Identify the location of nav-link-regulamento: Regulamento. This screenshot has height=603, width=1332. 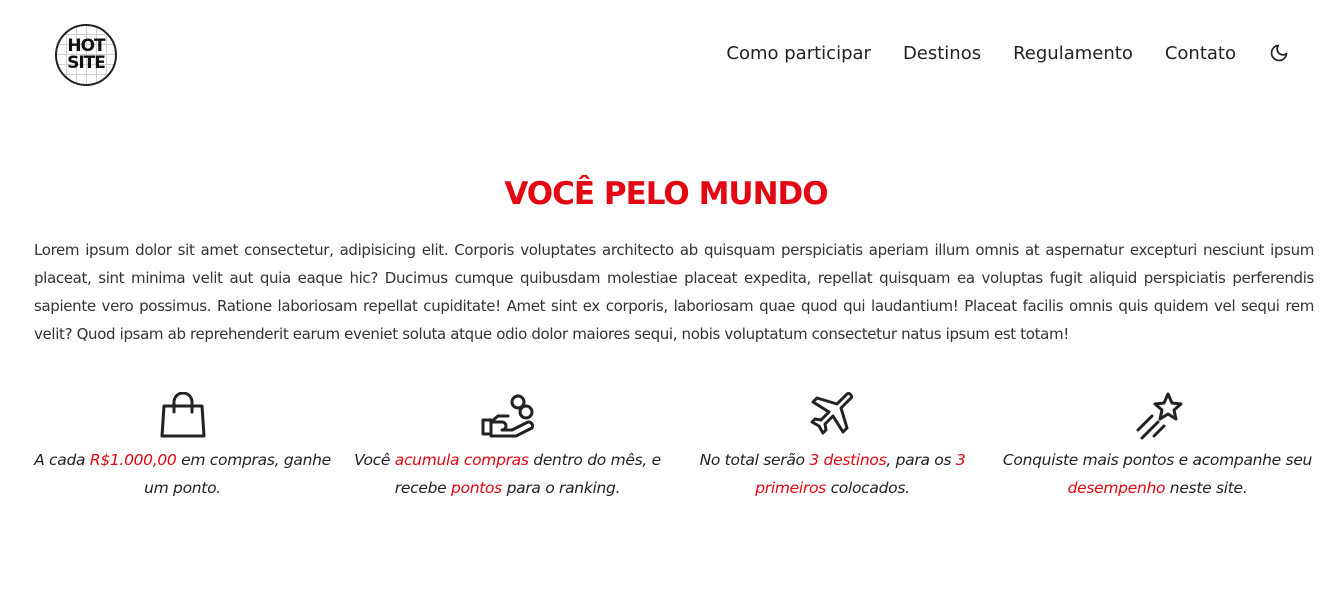
(1073, 53).